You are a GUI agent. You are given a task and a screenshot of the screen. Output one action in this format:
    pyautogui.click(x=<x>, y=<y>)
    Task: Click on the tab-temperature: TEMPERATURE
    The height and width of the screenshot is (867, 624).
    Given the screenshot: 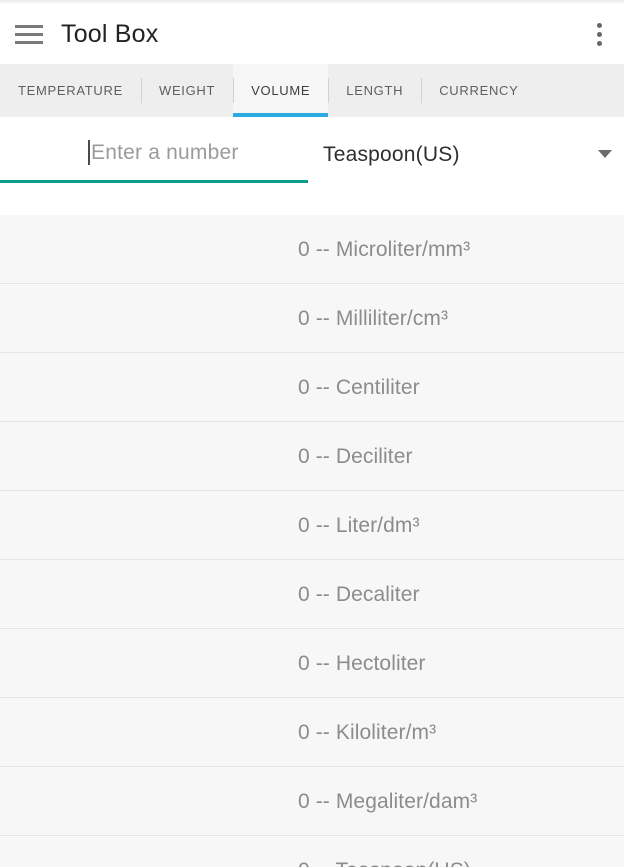 What is the action you would take?
    pyautogui.click(x=70, y=90)
    